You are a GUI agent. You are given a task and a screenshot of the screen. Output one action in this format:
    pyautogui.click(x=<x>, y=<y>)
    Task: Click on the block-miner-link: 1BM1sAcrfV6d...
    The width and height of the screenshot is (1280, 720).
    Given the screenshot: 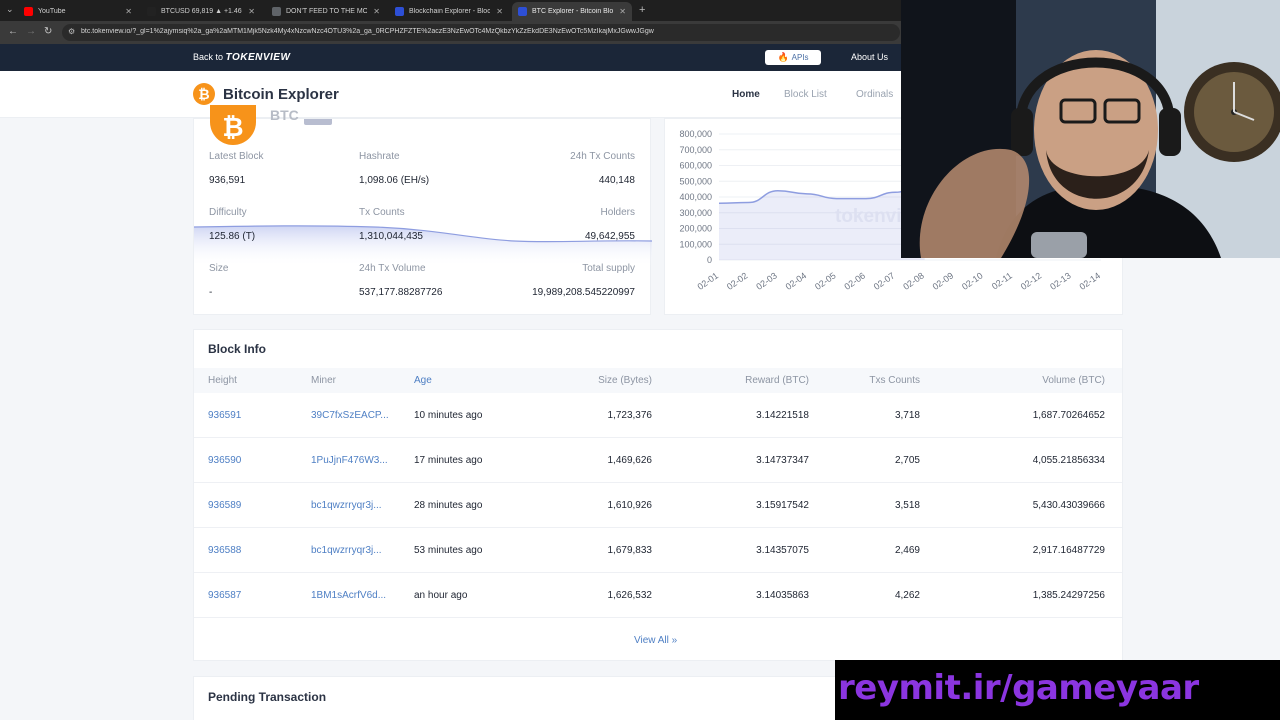 What is the action you would take?
    pyautogui.click(x=348, y=595)
    